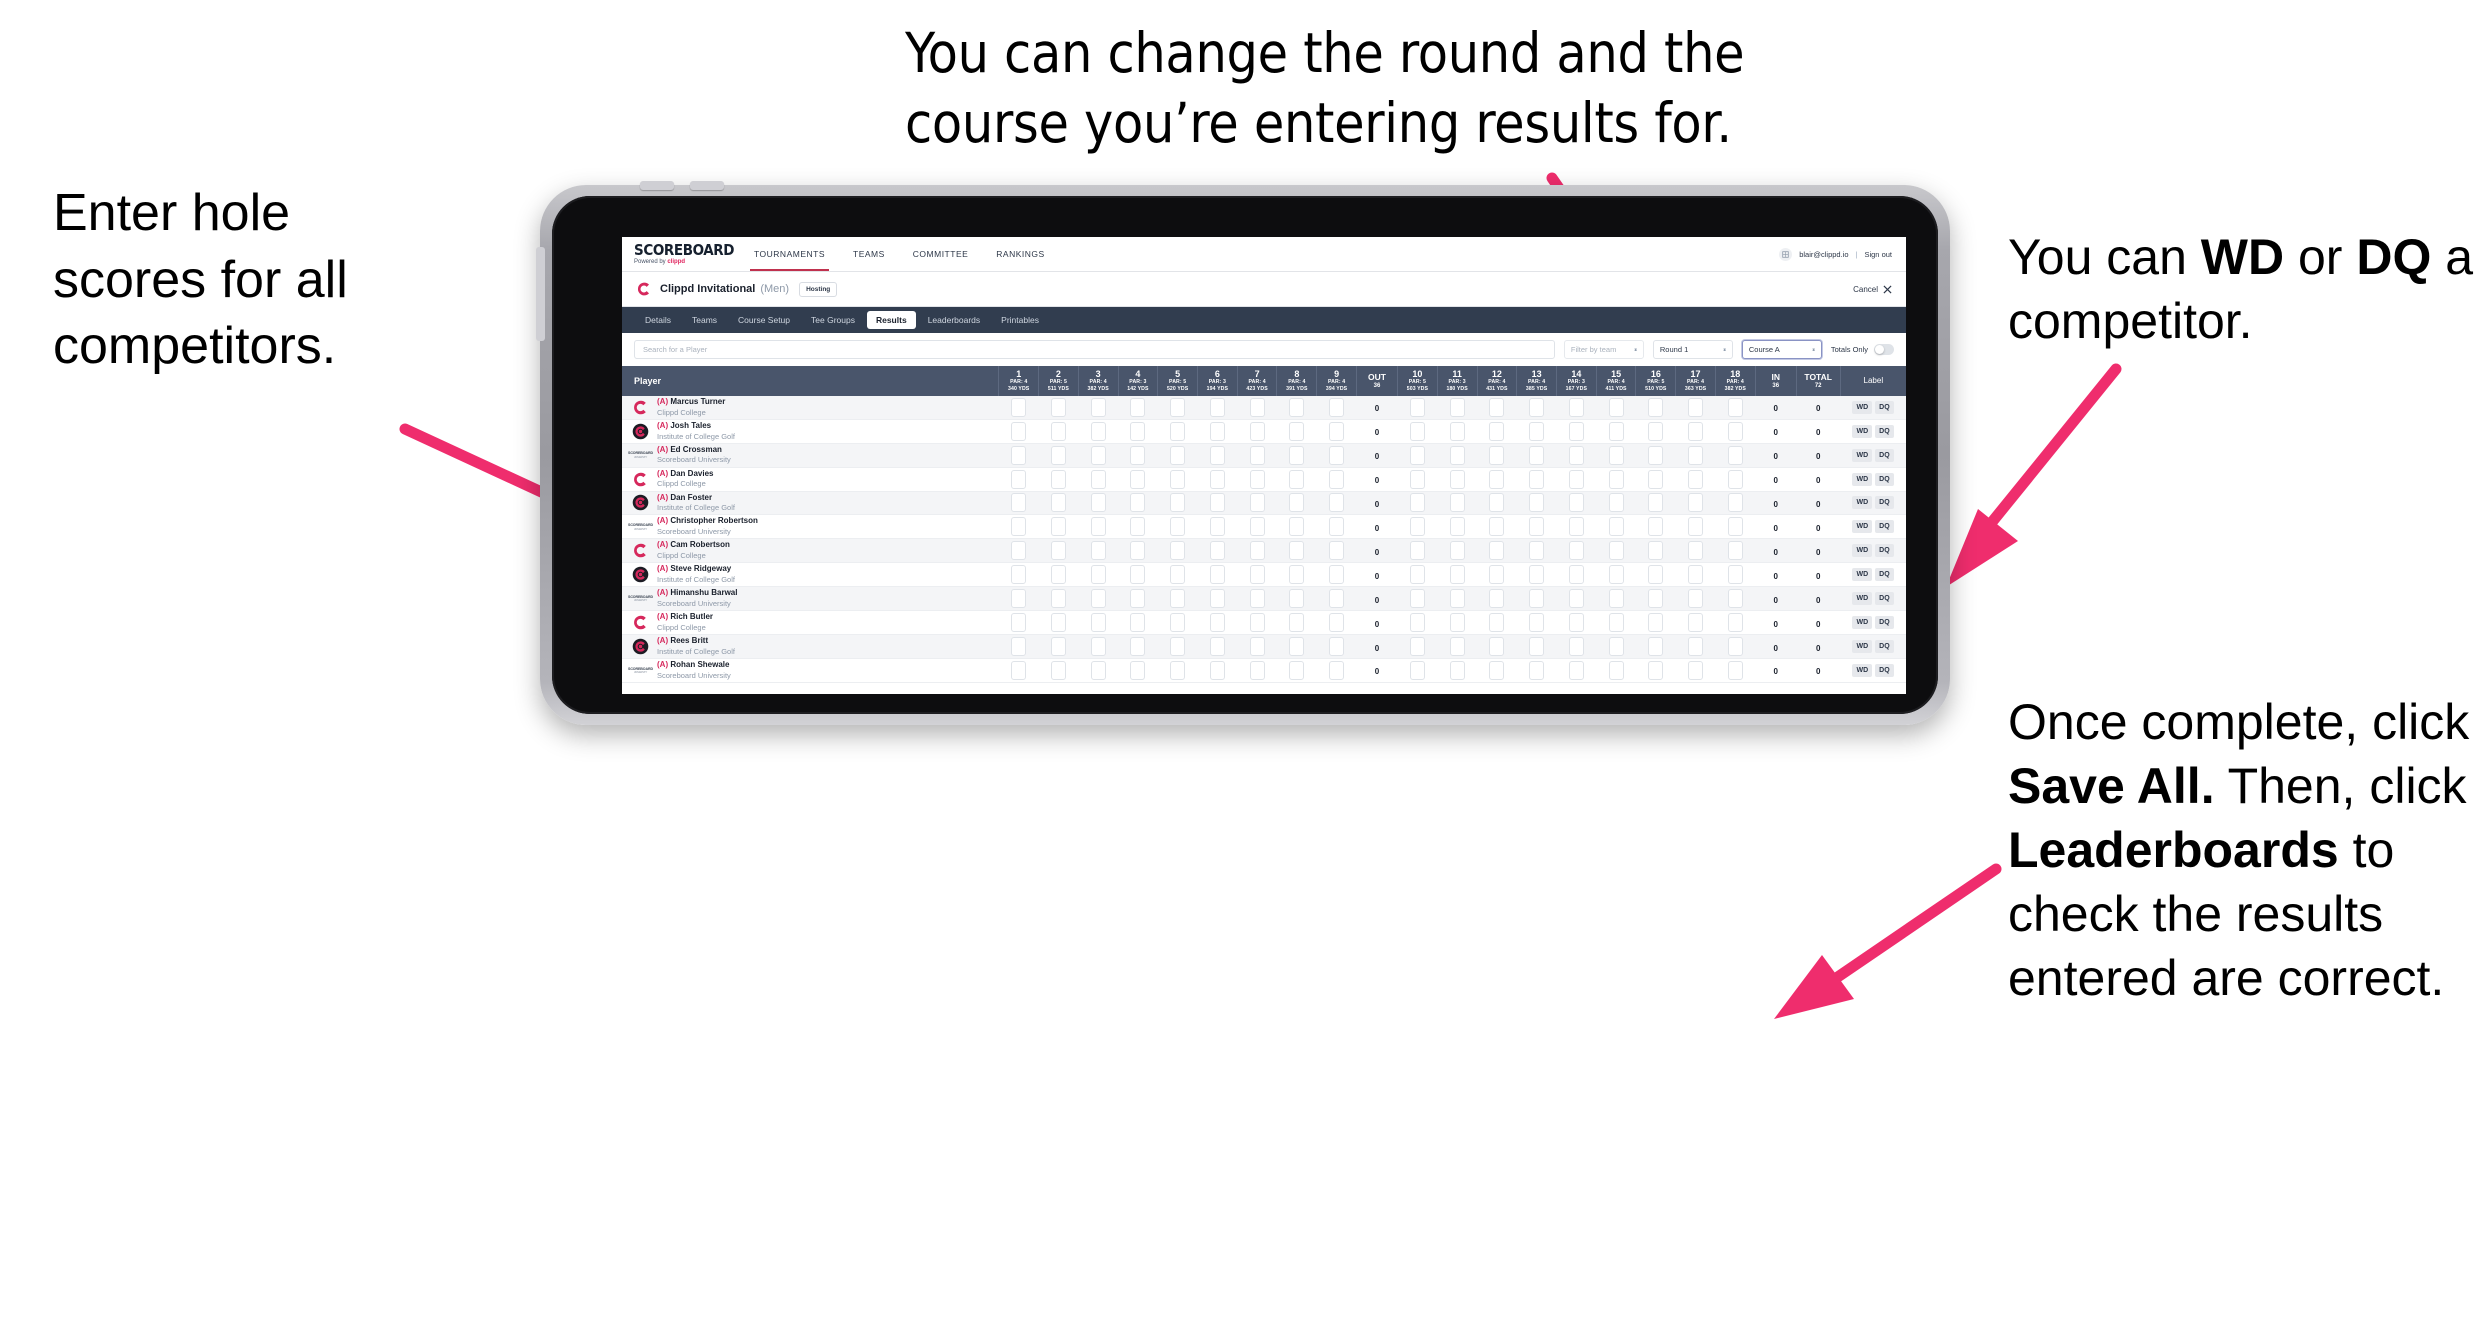  What do you see at coordinates (1692, 349) in the screenshot?
I see `round-select: Round 1 ▴ ▾` at bounding box center [1692, 349].